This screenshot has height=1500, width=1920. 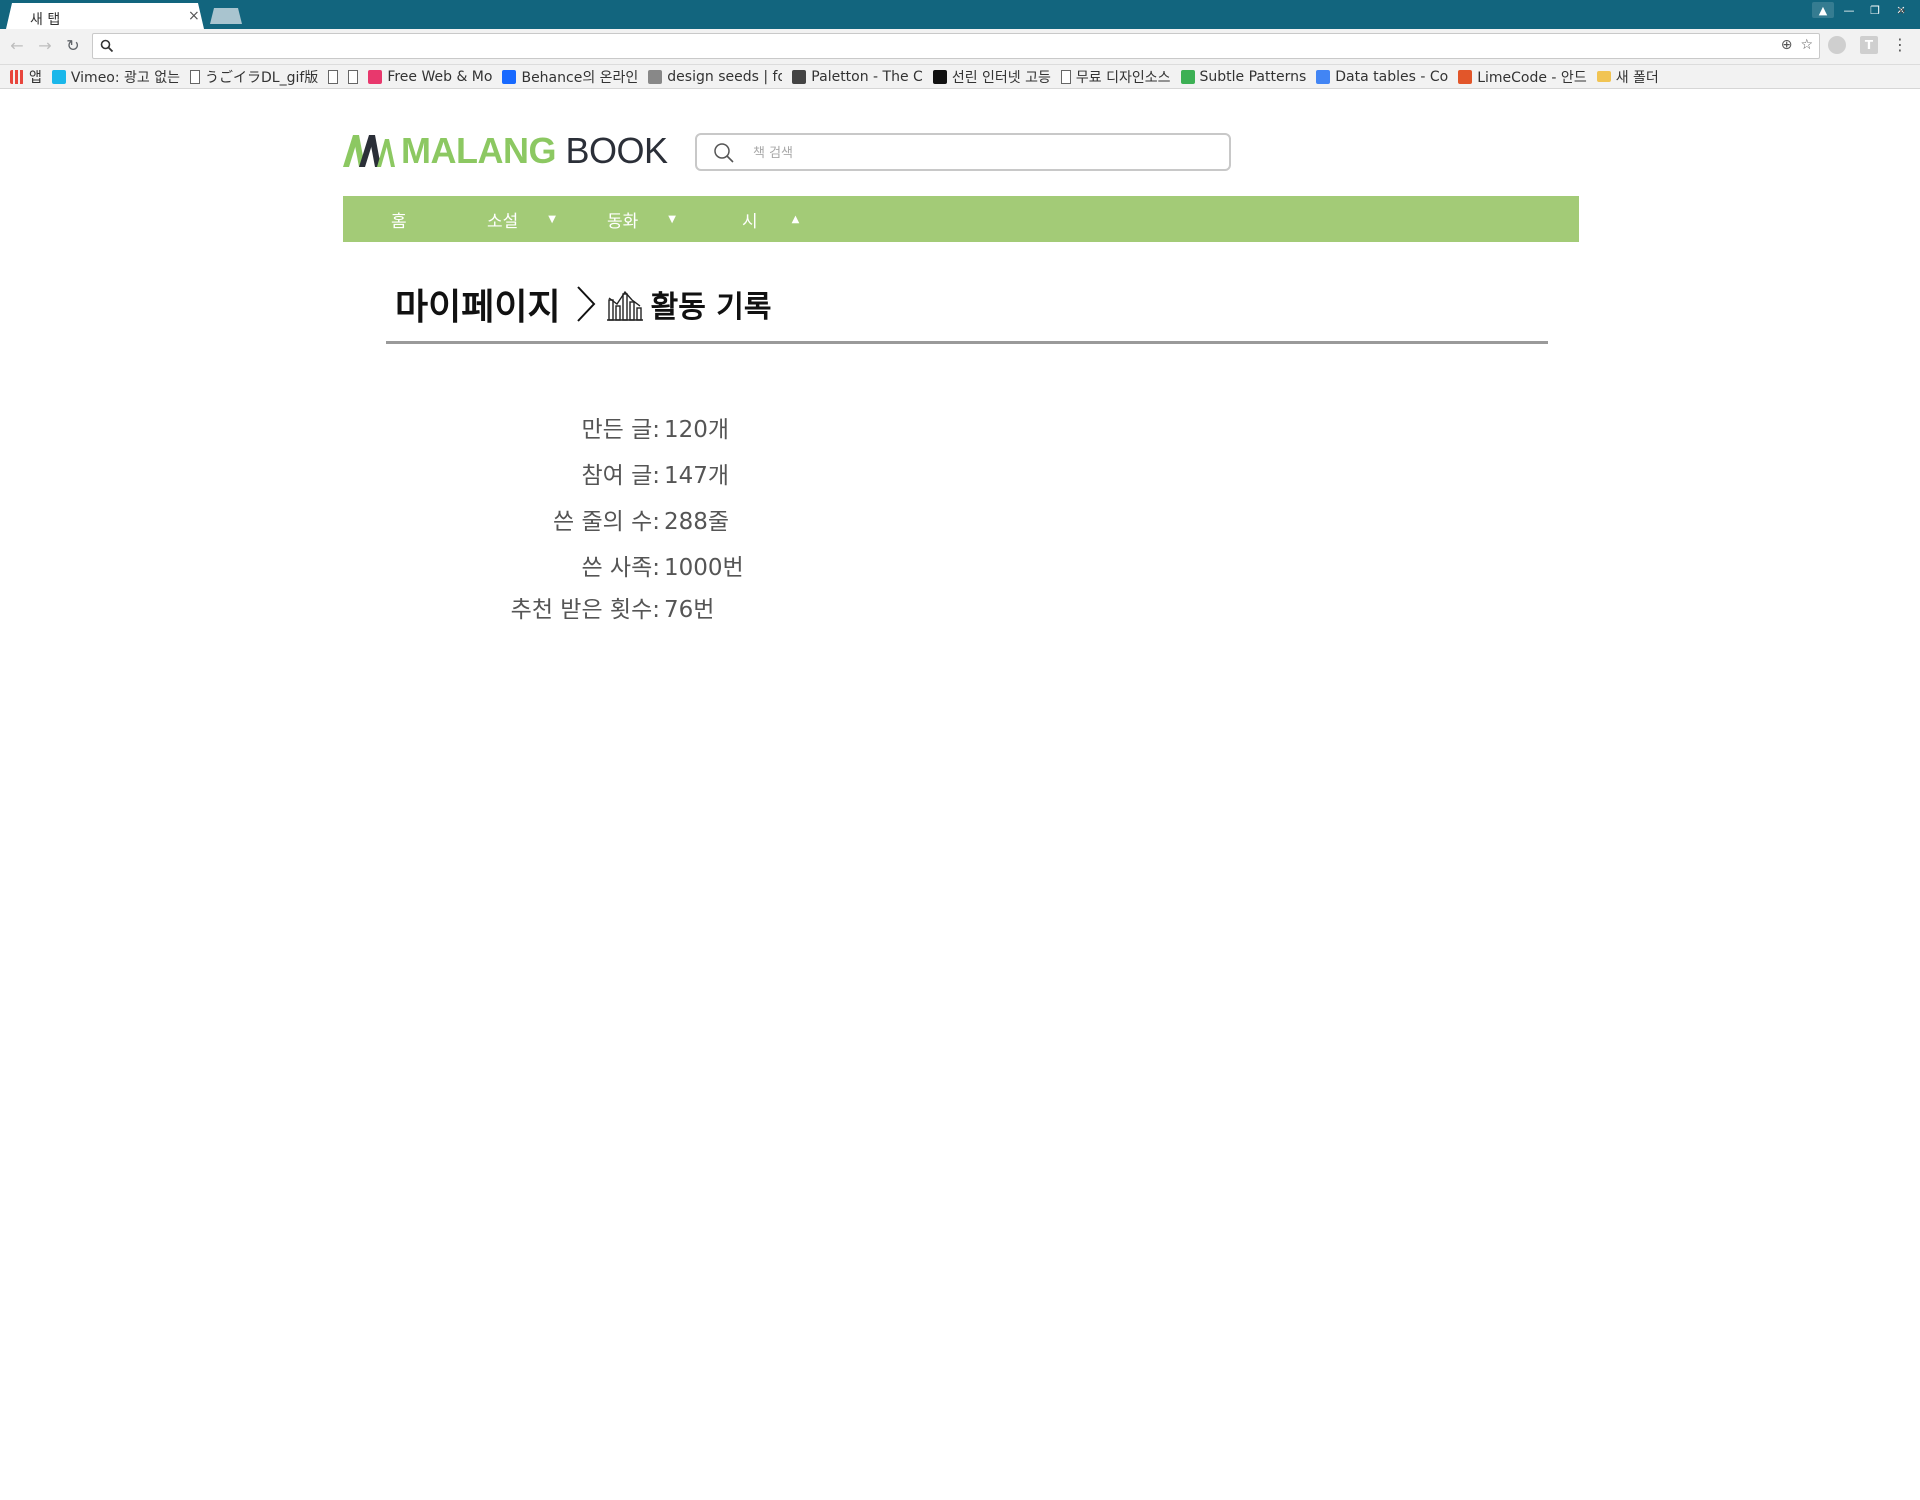 What do you see at coordinates (375, 76) in the screenshot?
I see `invision-icon` at bounding box center [375, 76].